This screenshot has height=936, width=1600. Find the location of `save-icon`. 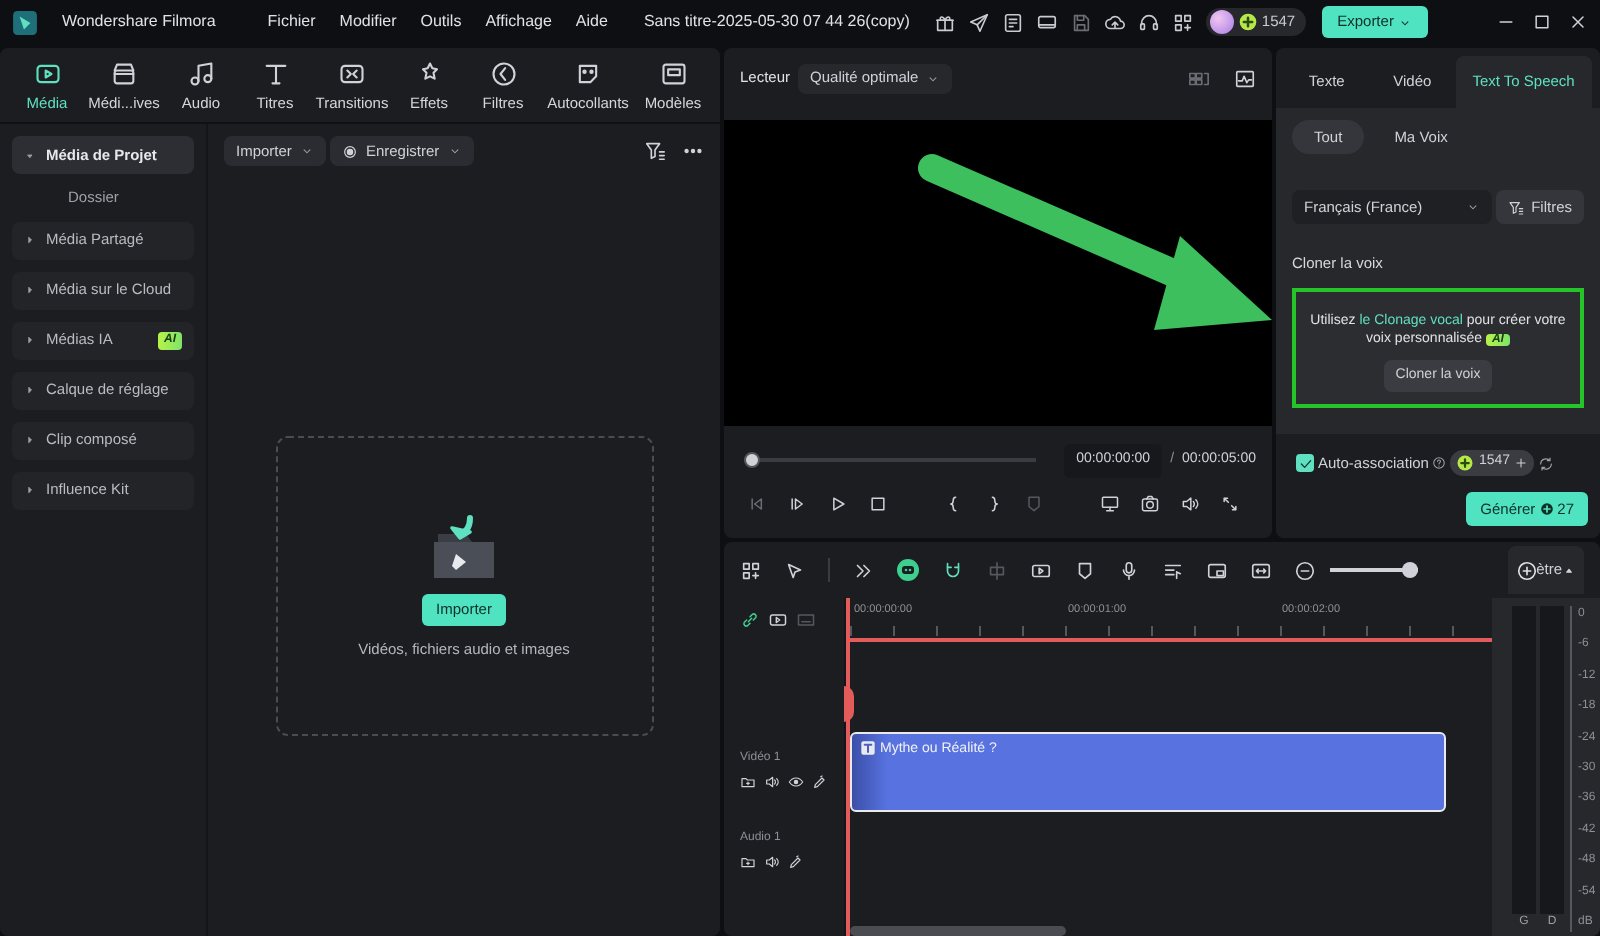

save-icon is located at coordinates (1080, 22).